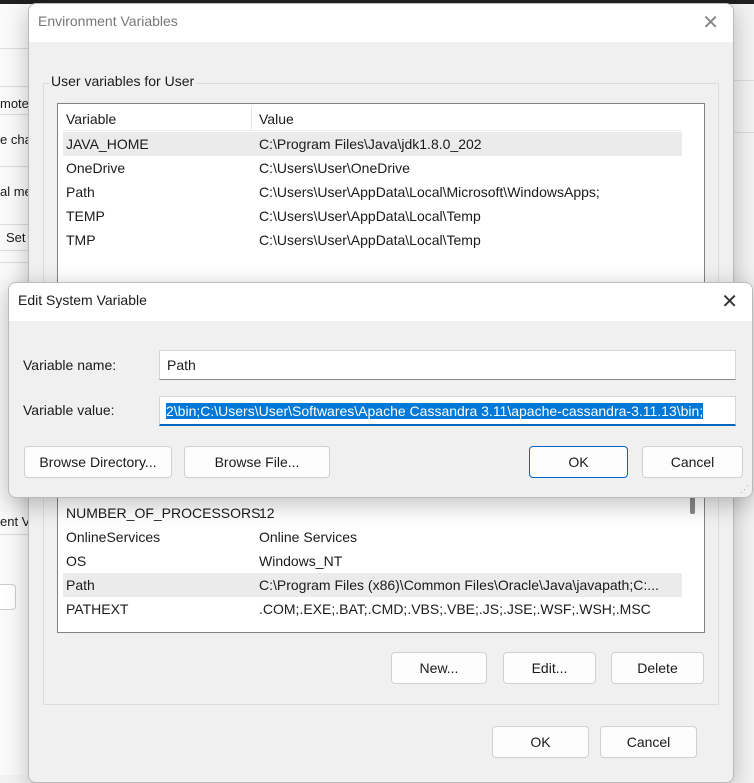  Describe the element at coordinates (276, 119) in the screenshot. I see `column-header-value: Value` at that location.